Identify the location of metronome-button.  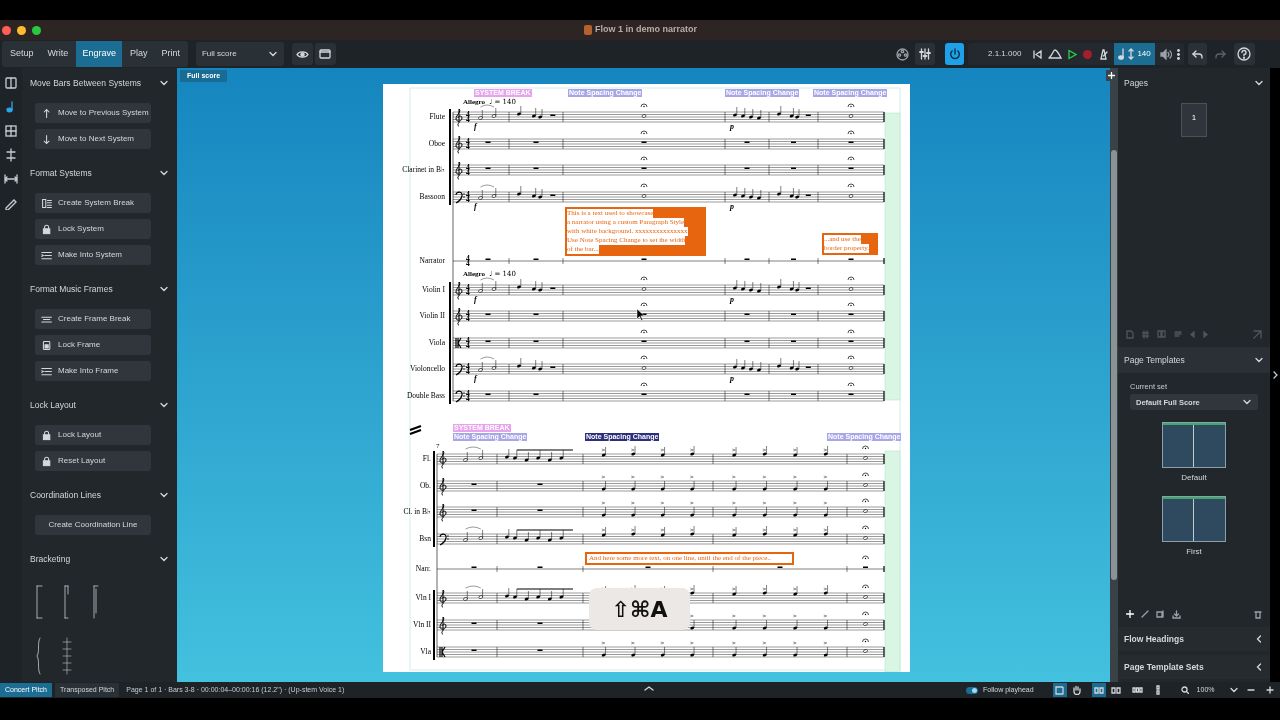
(1104, 54).